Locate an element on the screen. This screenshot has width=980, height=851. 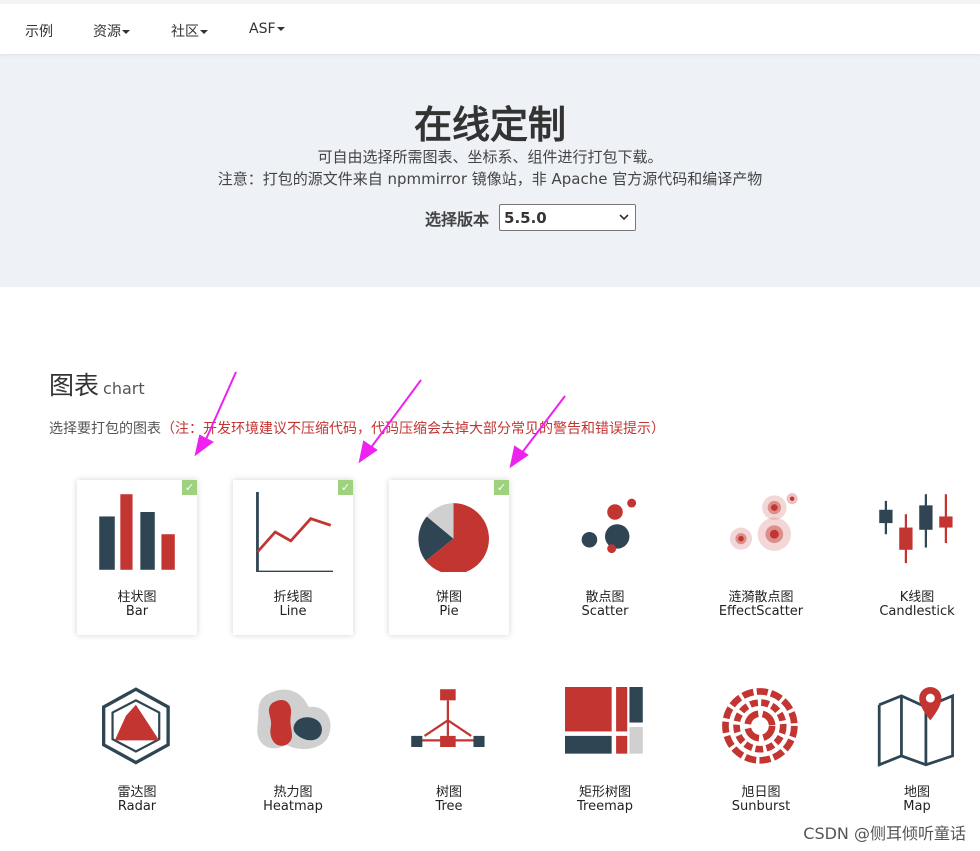
effect-scatter-icon is located at coordinates (763, 522).